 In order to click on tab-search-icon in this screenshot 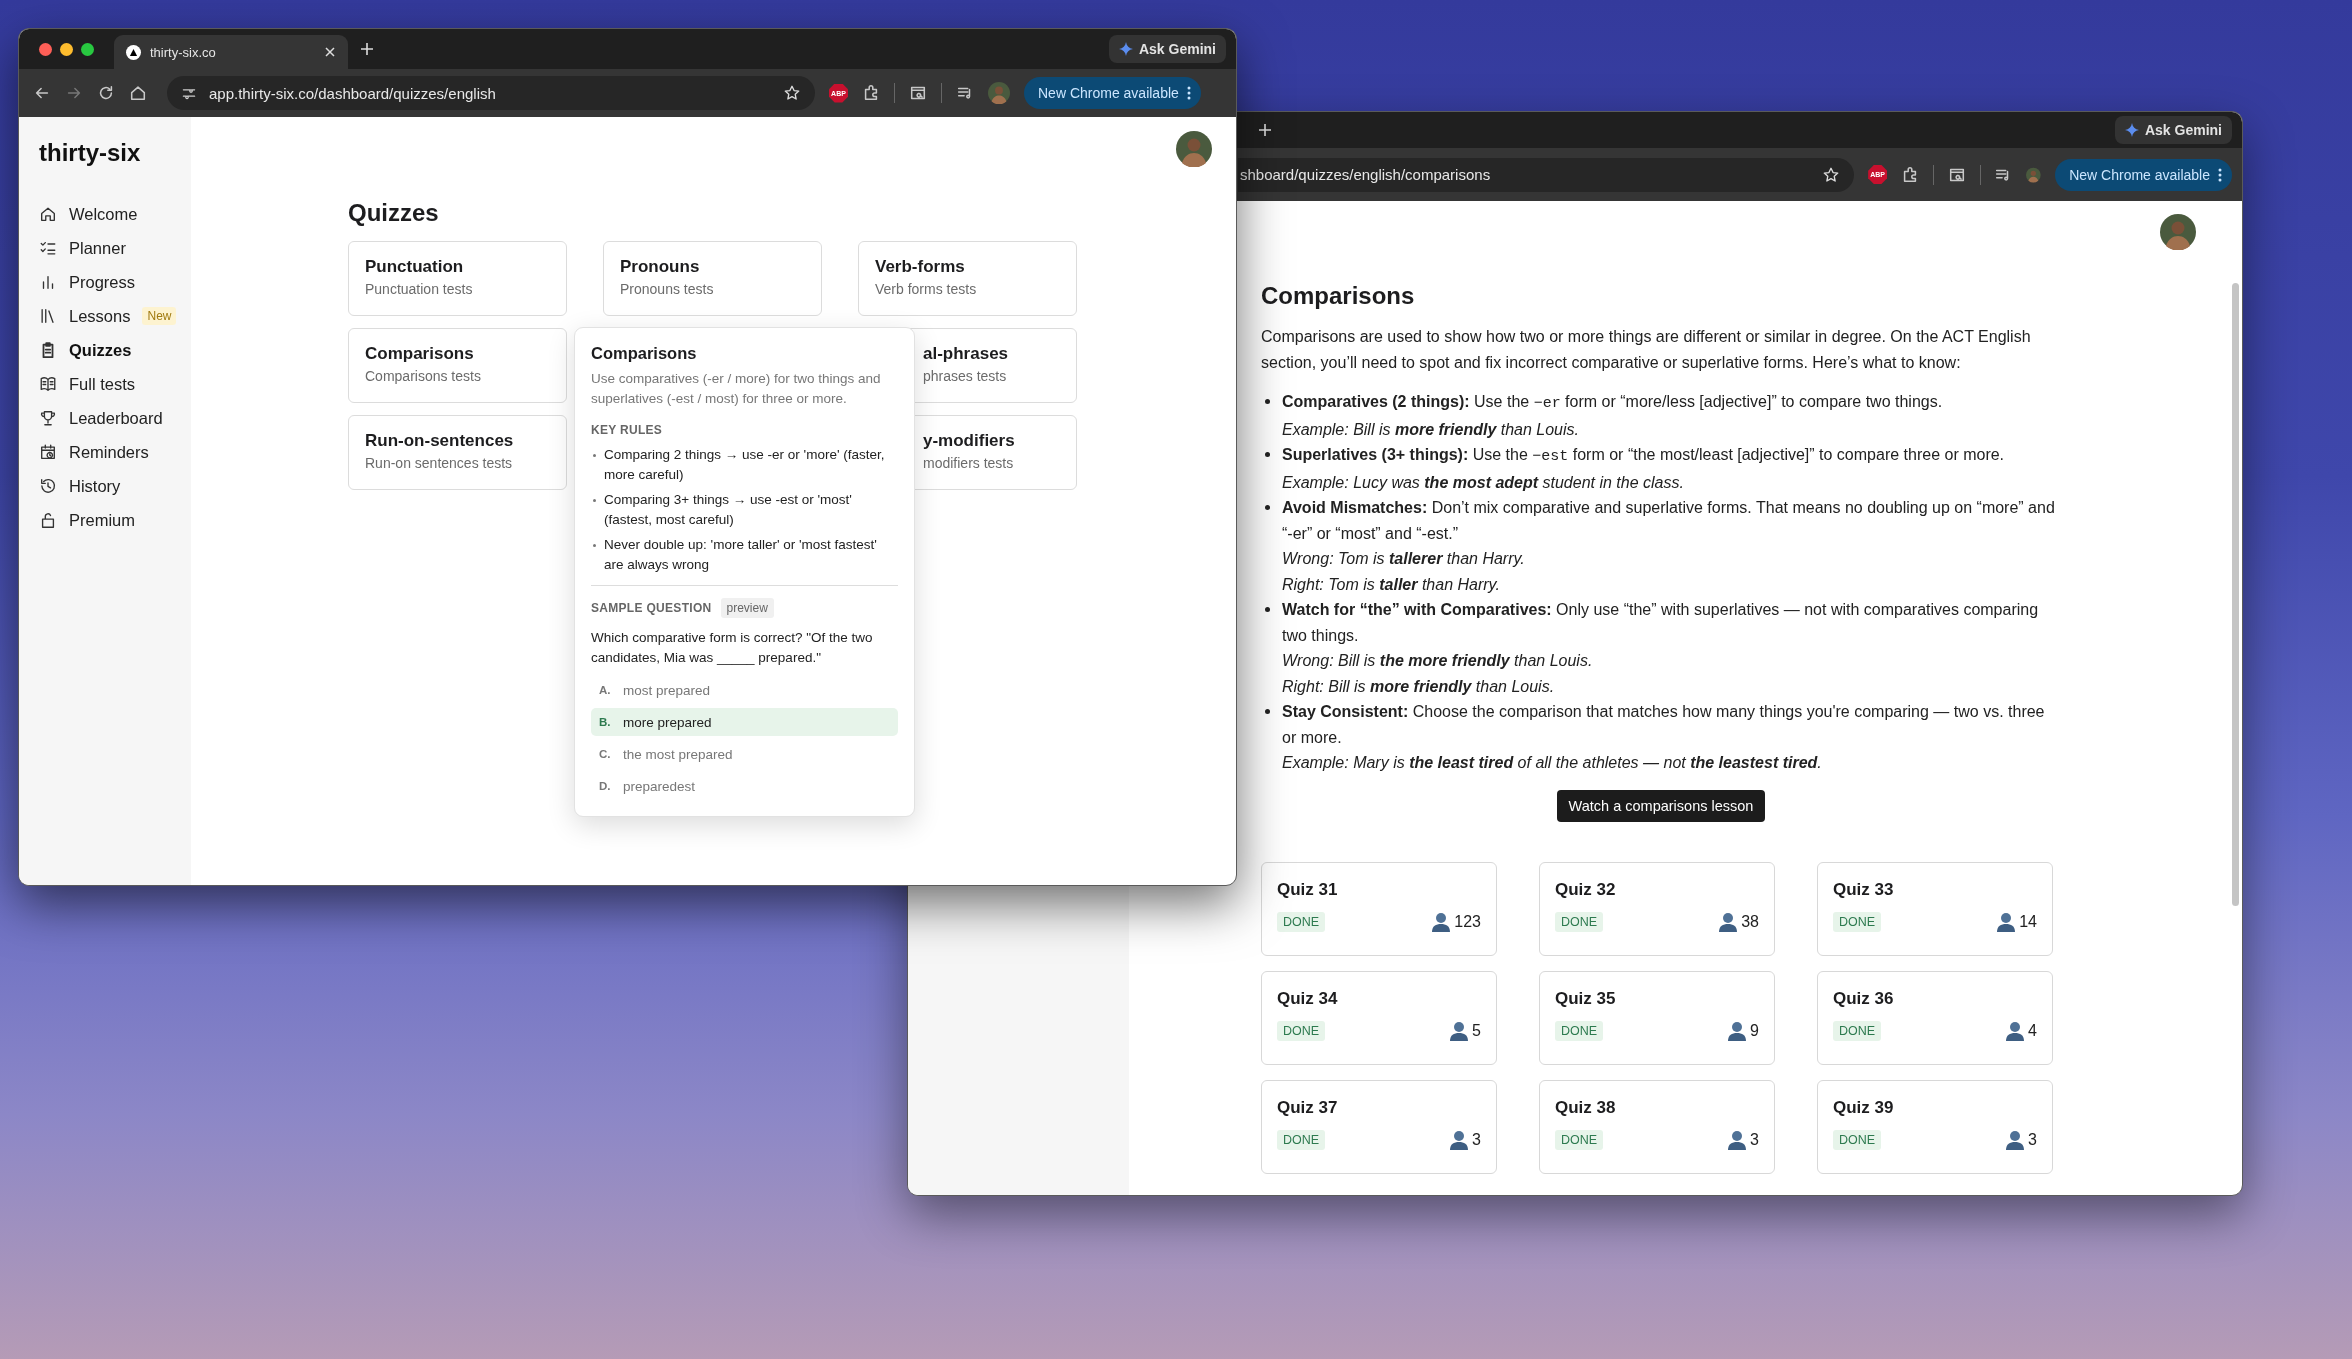, I will do `click(918, 93)`.